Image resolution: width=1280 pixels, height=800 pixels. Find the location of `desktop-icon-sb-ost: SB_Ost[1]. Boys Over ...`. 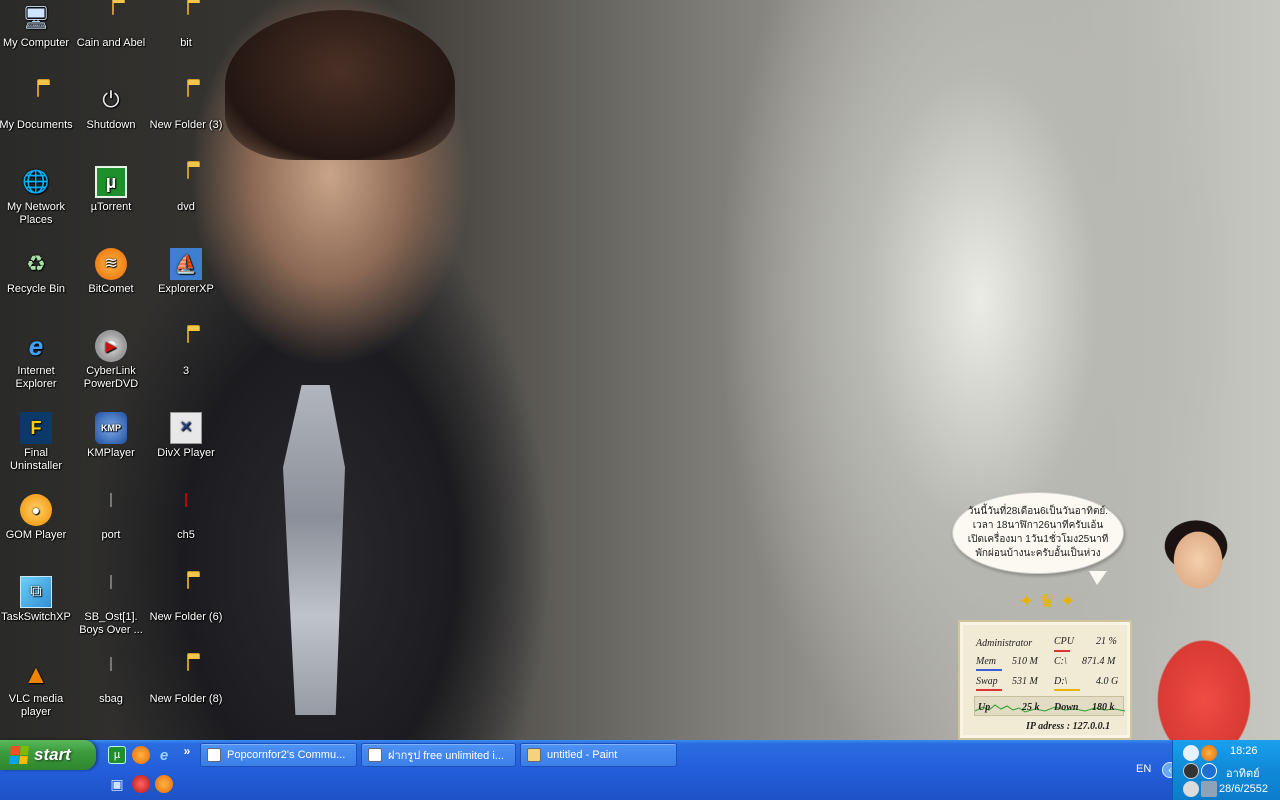

desktop-icon-sb-ost: SB_Ost[1]. Boys Over ... is located at coordinates (111, 606).